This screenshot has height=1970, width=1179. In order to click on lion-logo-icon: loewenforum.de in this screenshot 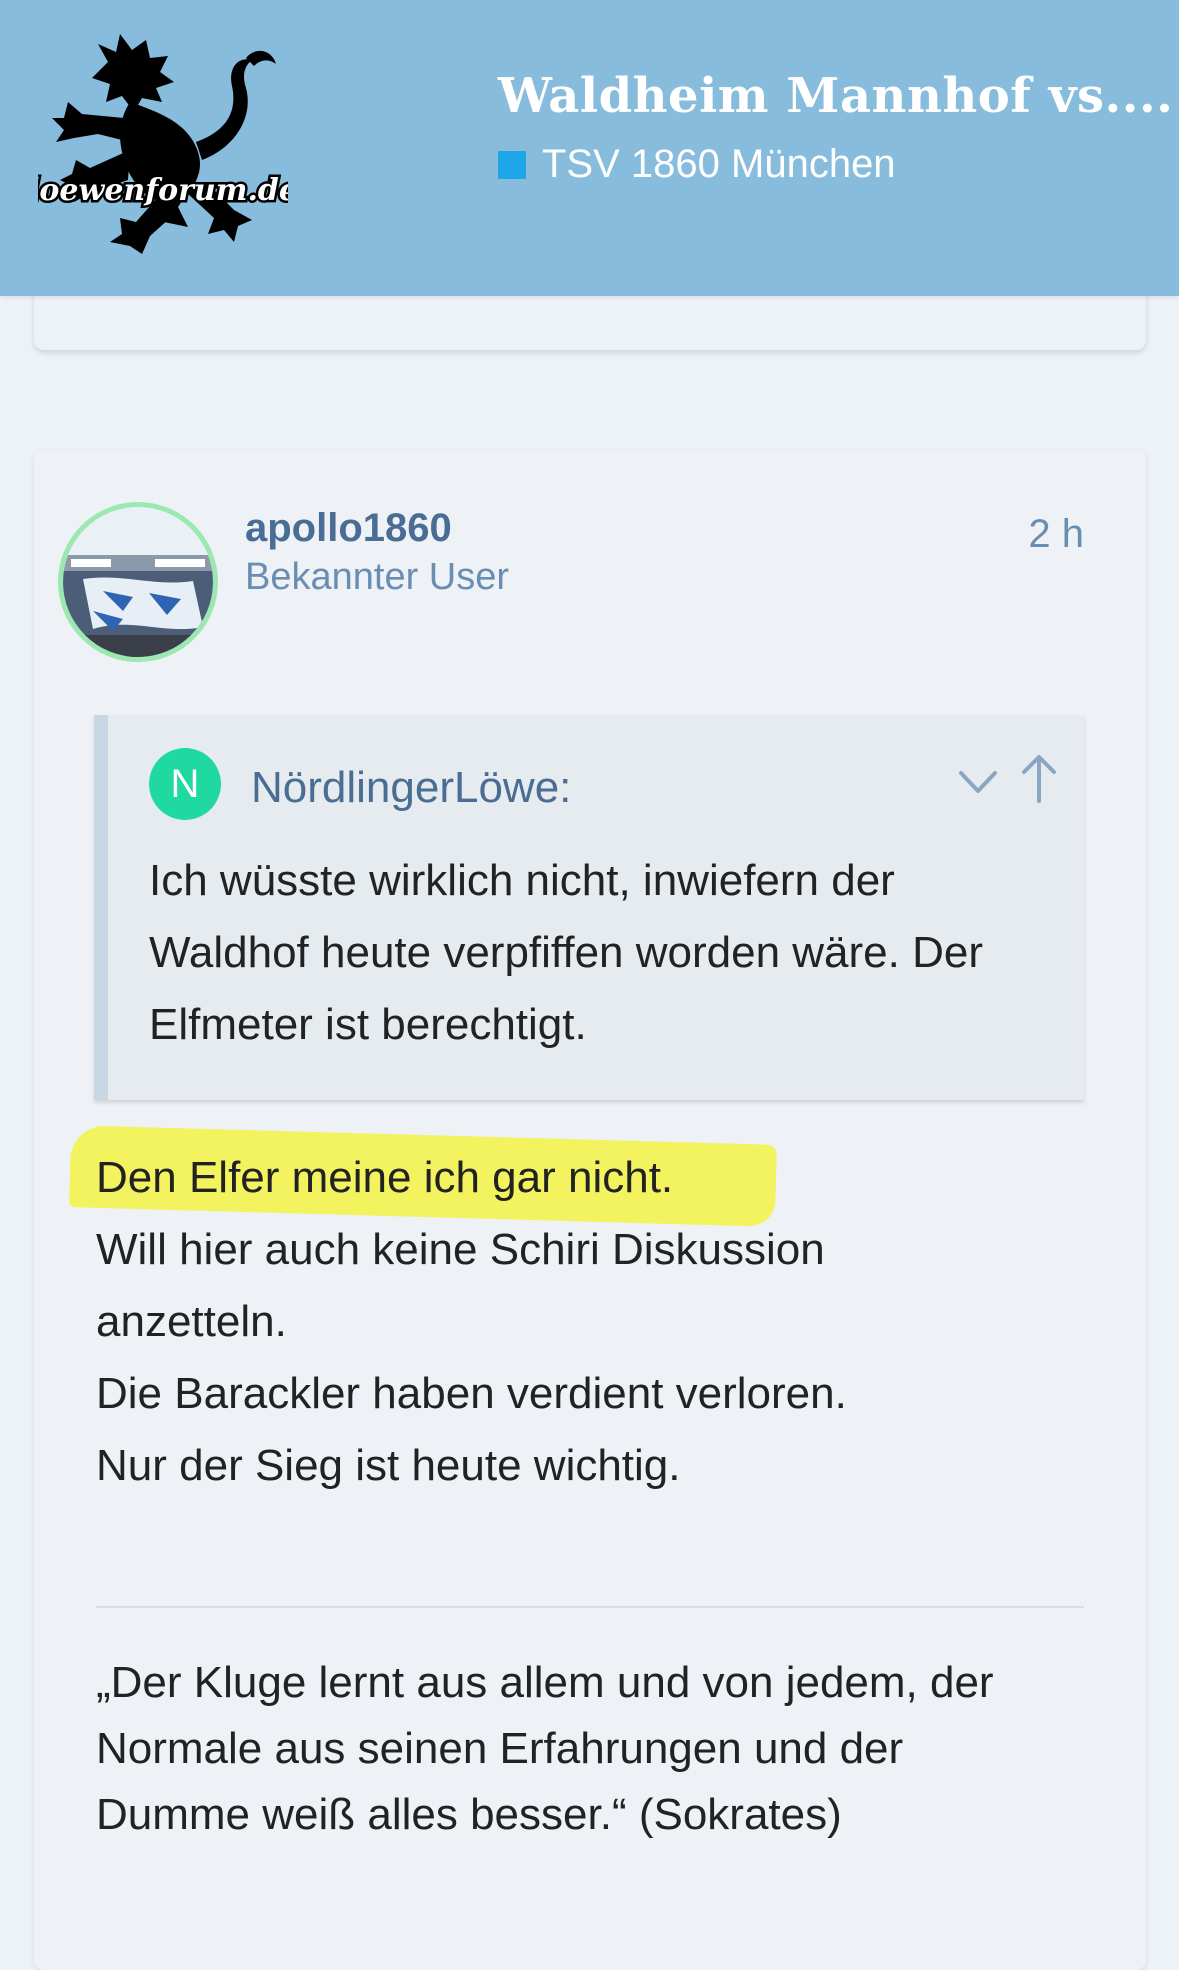, I will do `click(163, 144)`.